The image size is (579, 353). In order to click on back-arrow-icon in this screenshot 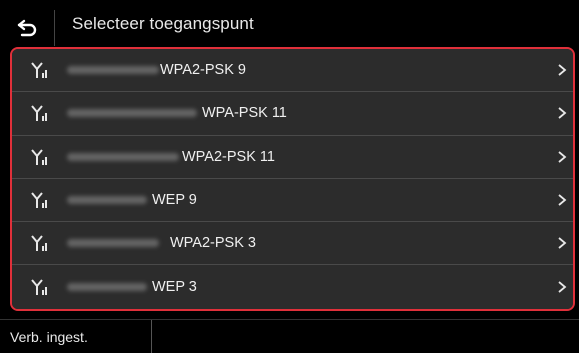, I will do `click(27, 28)`.